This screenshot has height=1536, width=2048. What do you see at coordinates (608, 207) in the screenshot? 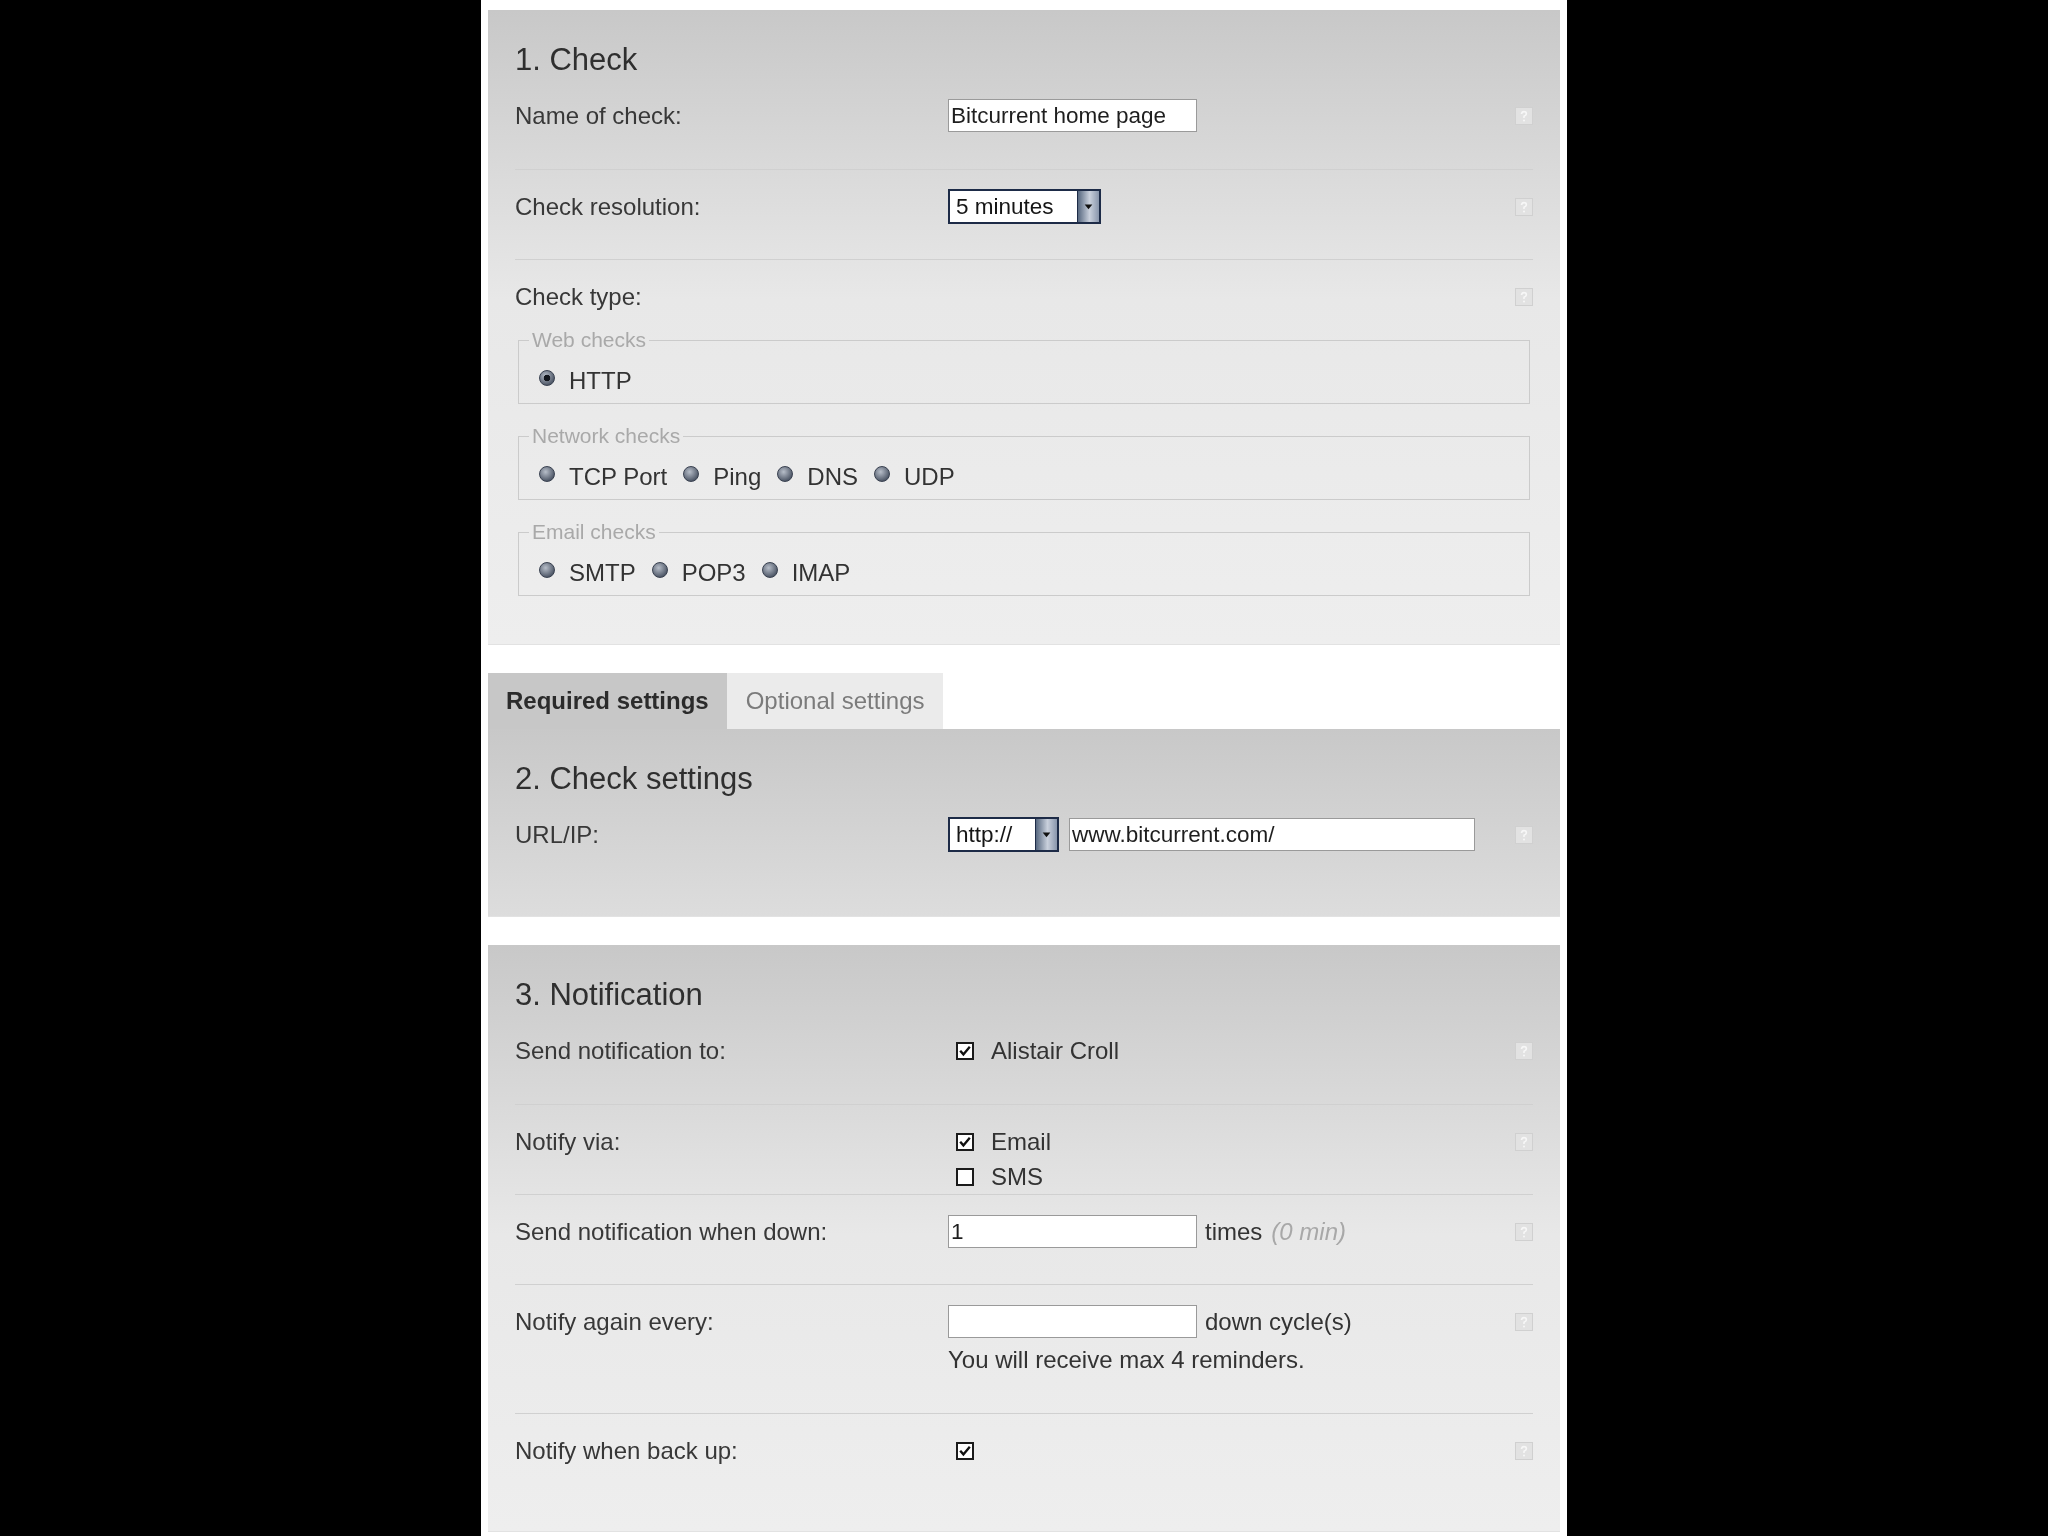
I see `field-label: Check resolution:` at bounding box center [608, 207].